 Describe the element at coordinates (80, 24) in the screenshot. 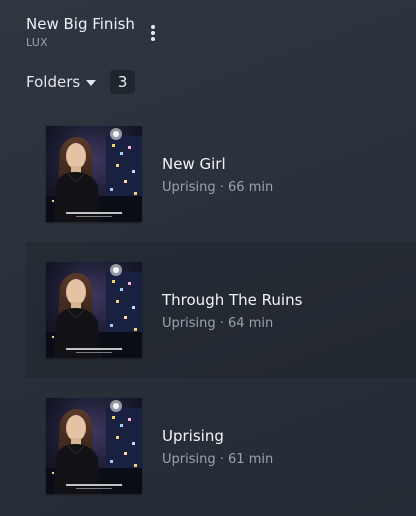

I see `page-title: New Big Finish` at that location.